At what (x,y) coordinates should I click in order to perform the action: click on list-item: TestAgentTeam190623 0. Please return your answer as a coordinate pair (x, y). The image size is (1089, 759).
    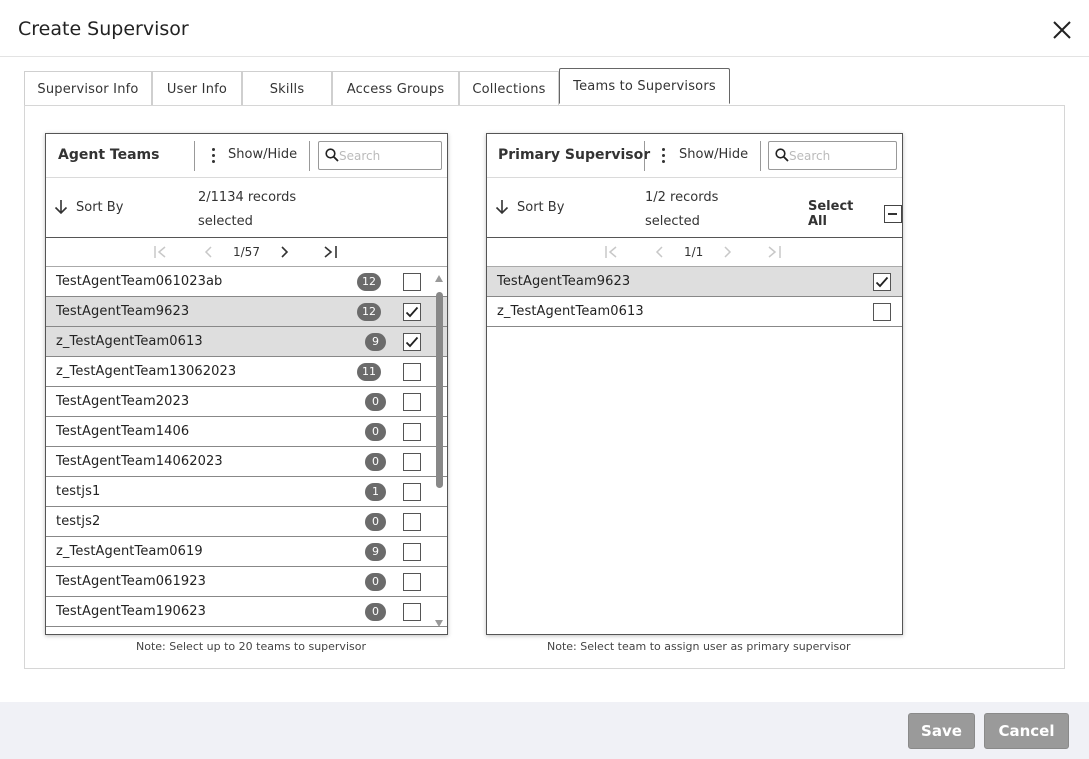
    Looking at the image, I should click on (246, 612).